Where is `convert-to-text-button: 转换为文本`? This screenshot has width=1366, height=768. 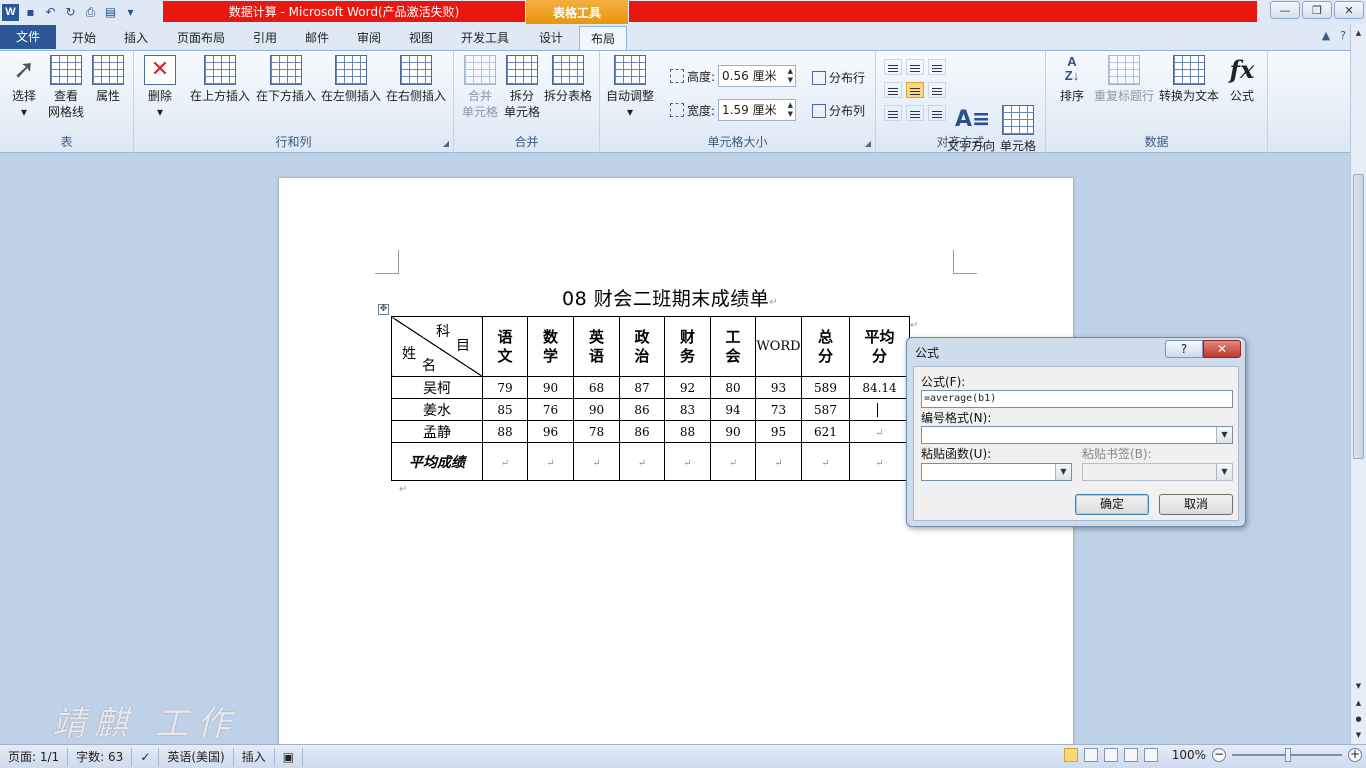 convert-to-text-button: 转换为文本 is located at coordinates (1189, 79).